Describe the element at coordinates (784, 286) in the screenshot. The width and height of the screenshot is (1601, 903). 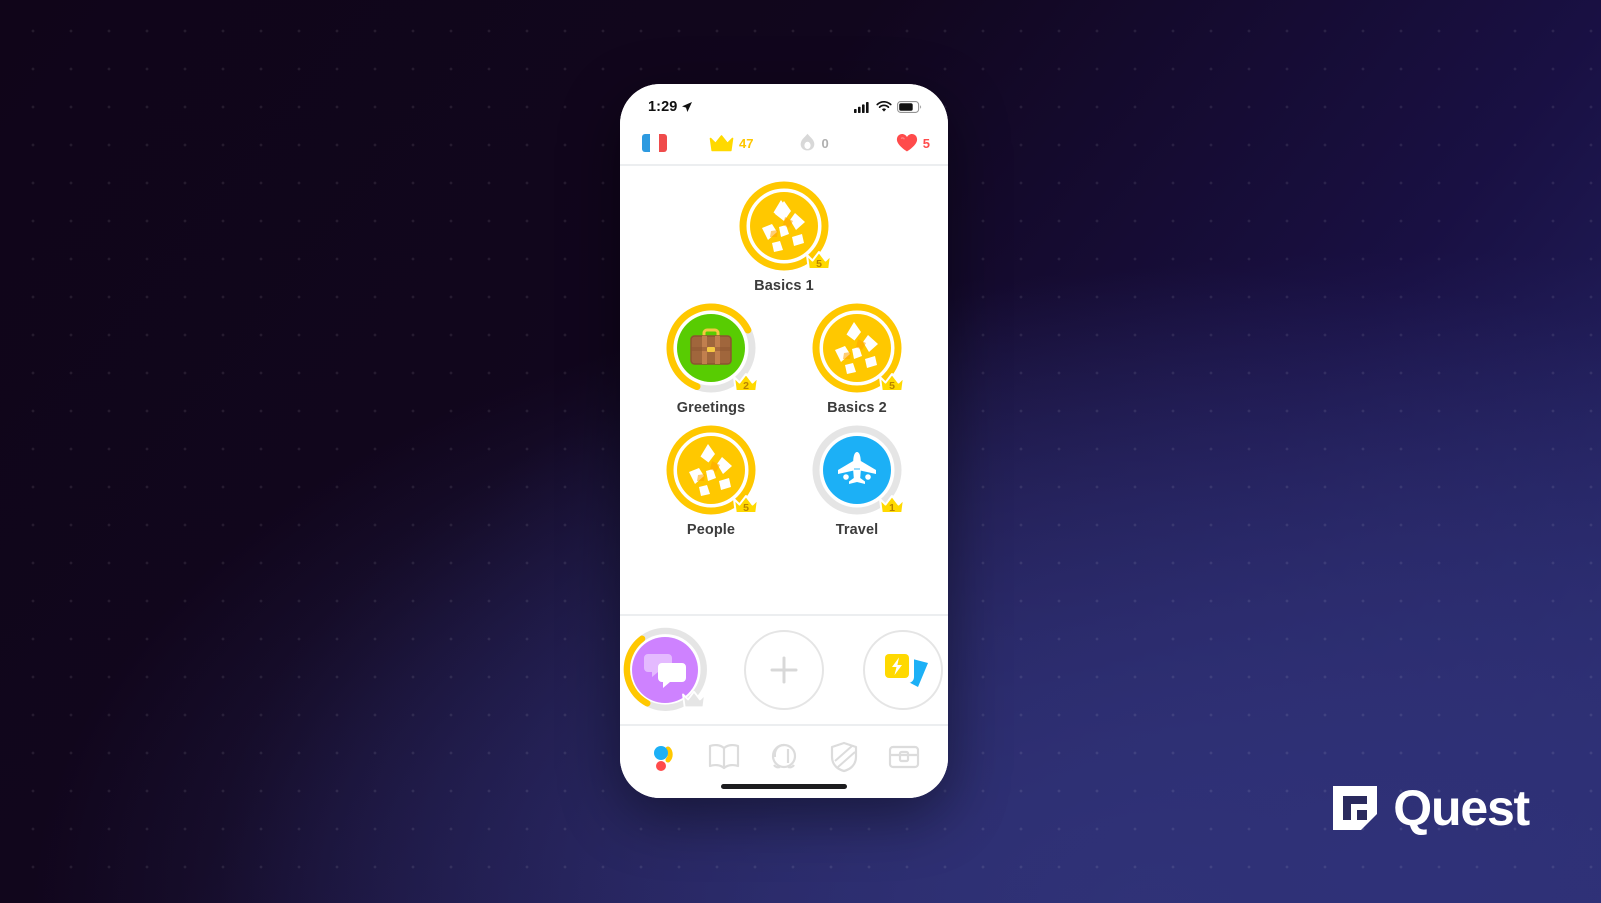
I see `skill-label: Basics 1` at that location.